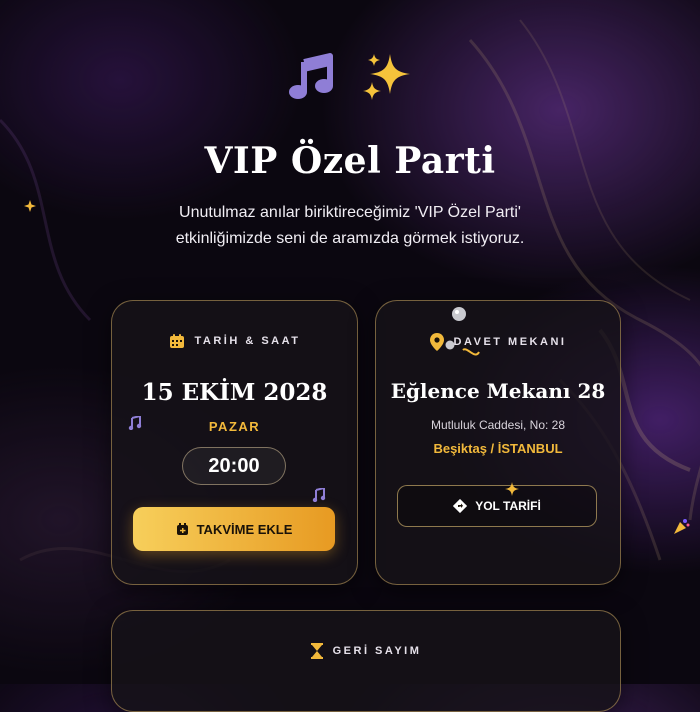  I want to click on directions-icon, so click(460, 506).